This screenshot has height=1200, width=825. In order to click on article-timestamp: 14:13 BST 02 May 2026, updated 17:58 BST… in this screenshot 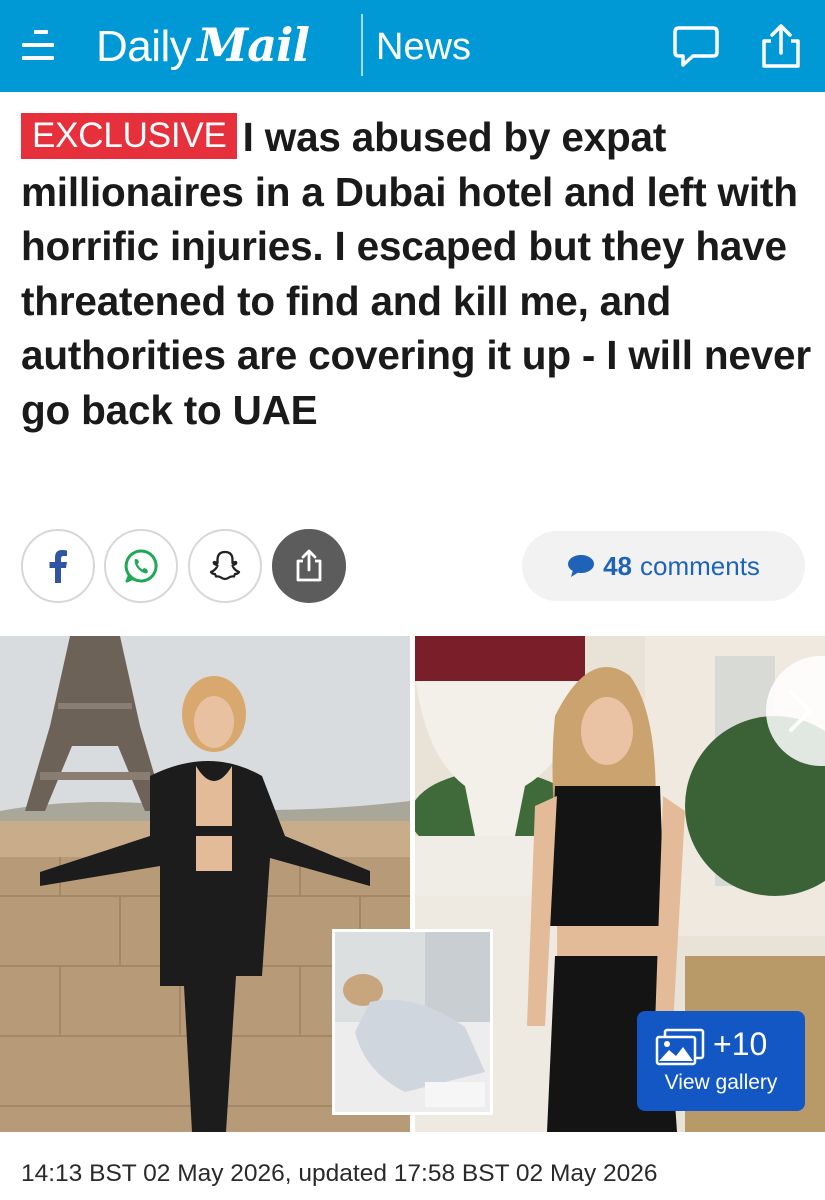, I will do `click(339, 1173)`.